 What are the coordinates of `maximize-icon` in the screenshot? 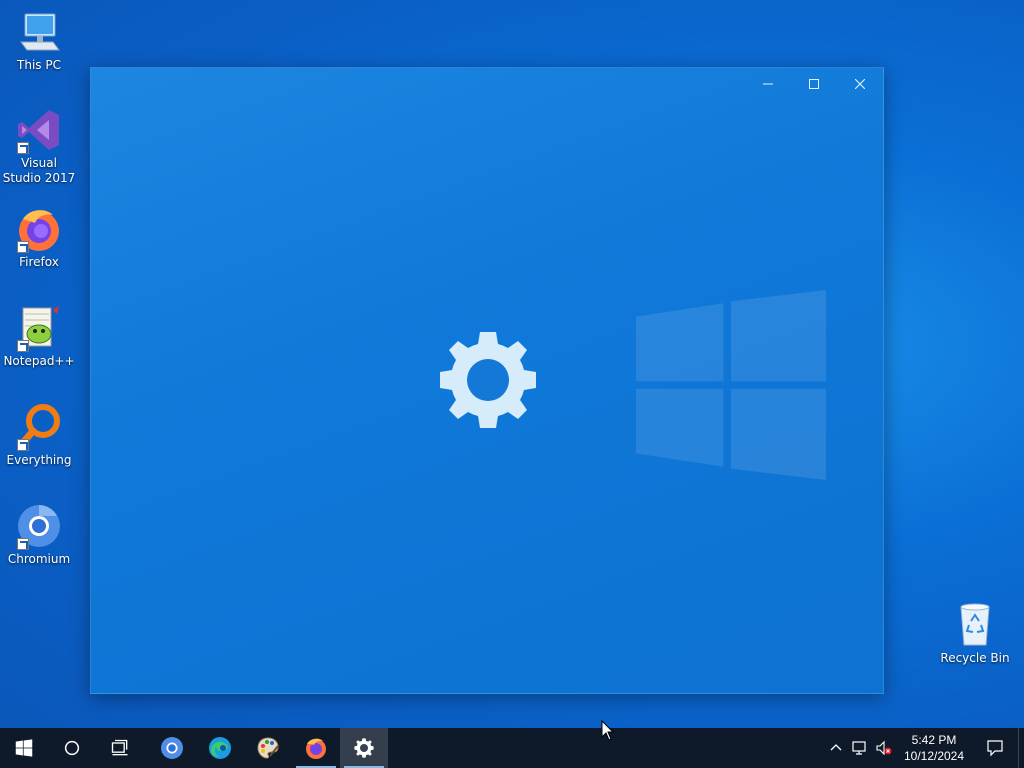 It's located at (814, 84).